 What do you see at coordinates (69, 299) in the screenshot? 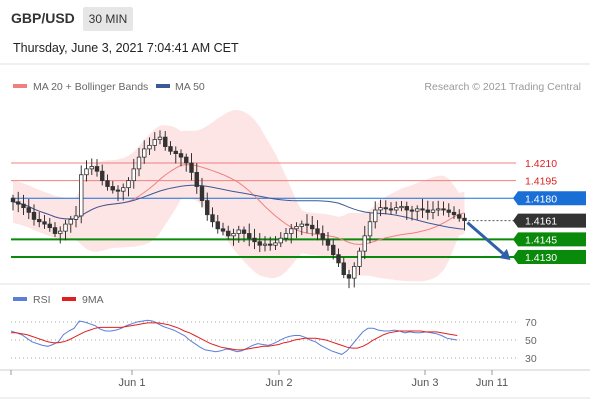
I see `ma9-legend-swatch` at bounding box center [69, 299].